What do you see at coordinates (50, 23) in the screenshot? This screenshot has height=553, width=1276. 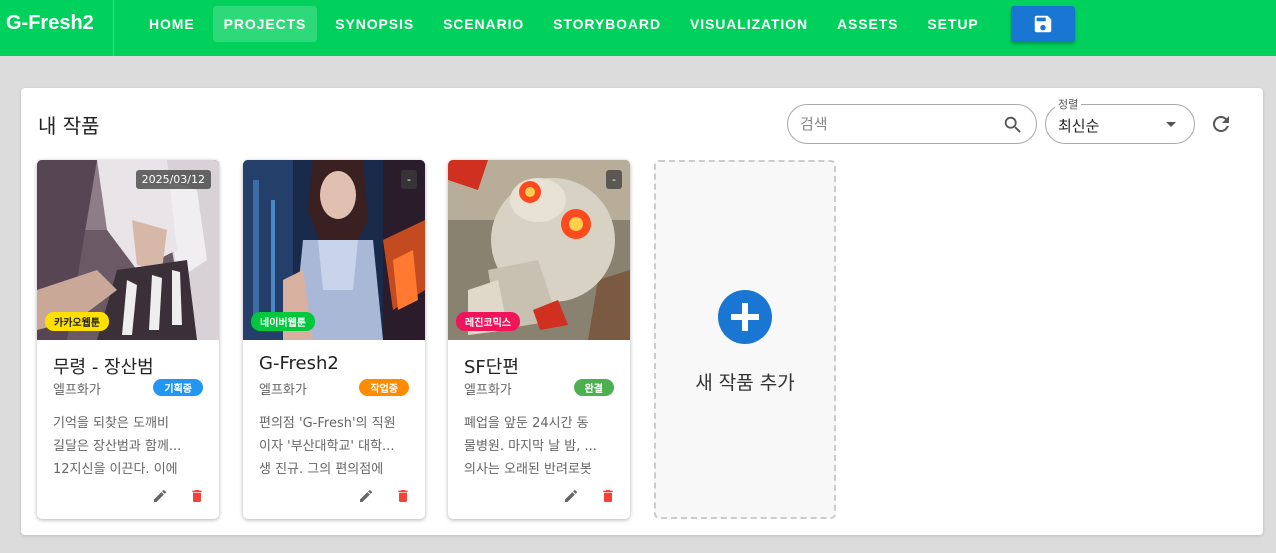 I see `app-title: G-Fresh2` at bounding box center [50, 23].